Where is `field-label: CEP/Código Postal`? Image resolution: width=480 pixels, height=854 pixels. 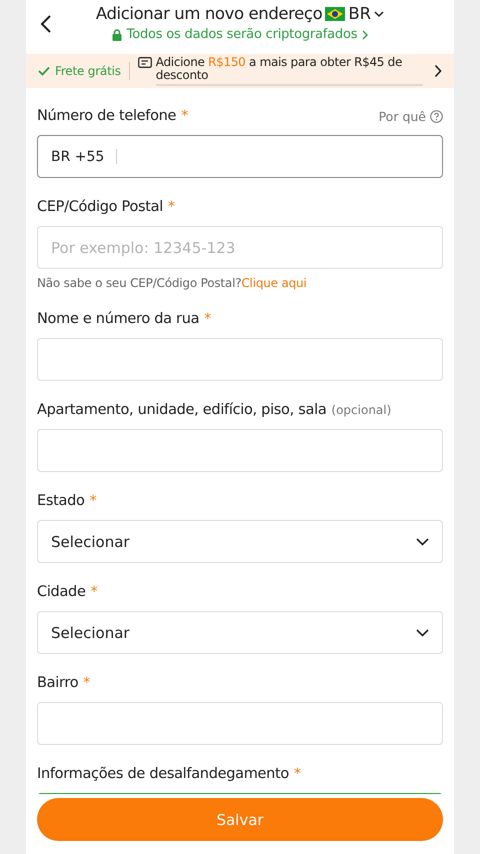
field-label: CEP/Código Postal is located at coordinates (100, 207).